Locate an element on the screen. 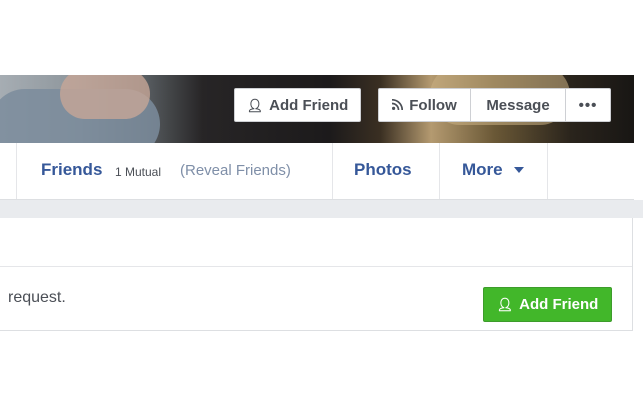 This screenshot has height=403, width=643. chevron-down-icon is located at coordinates (519, 170).